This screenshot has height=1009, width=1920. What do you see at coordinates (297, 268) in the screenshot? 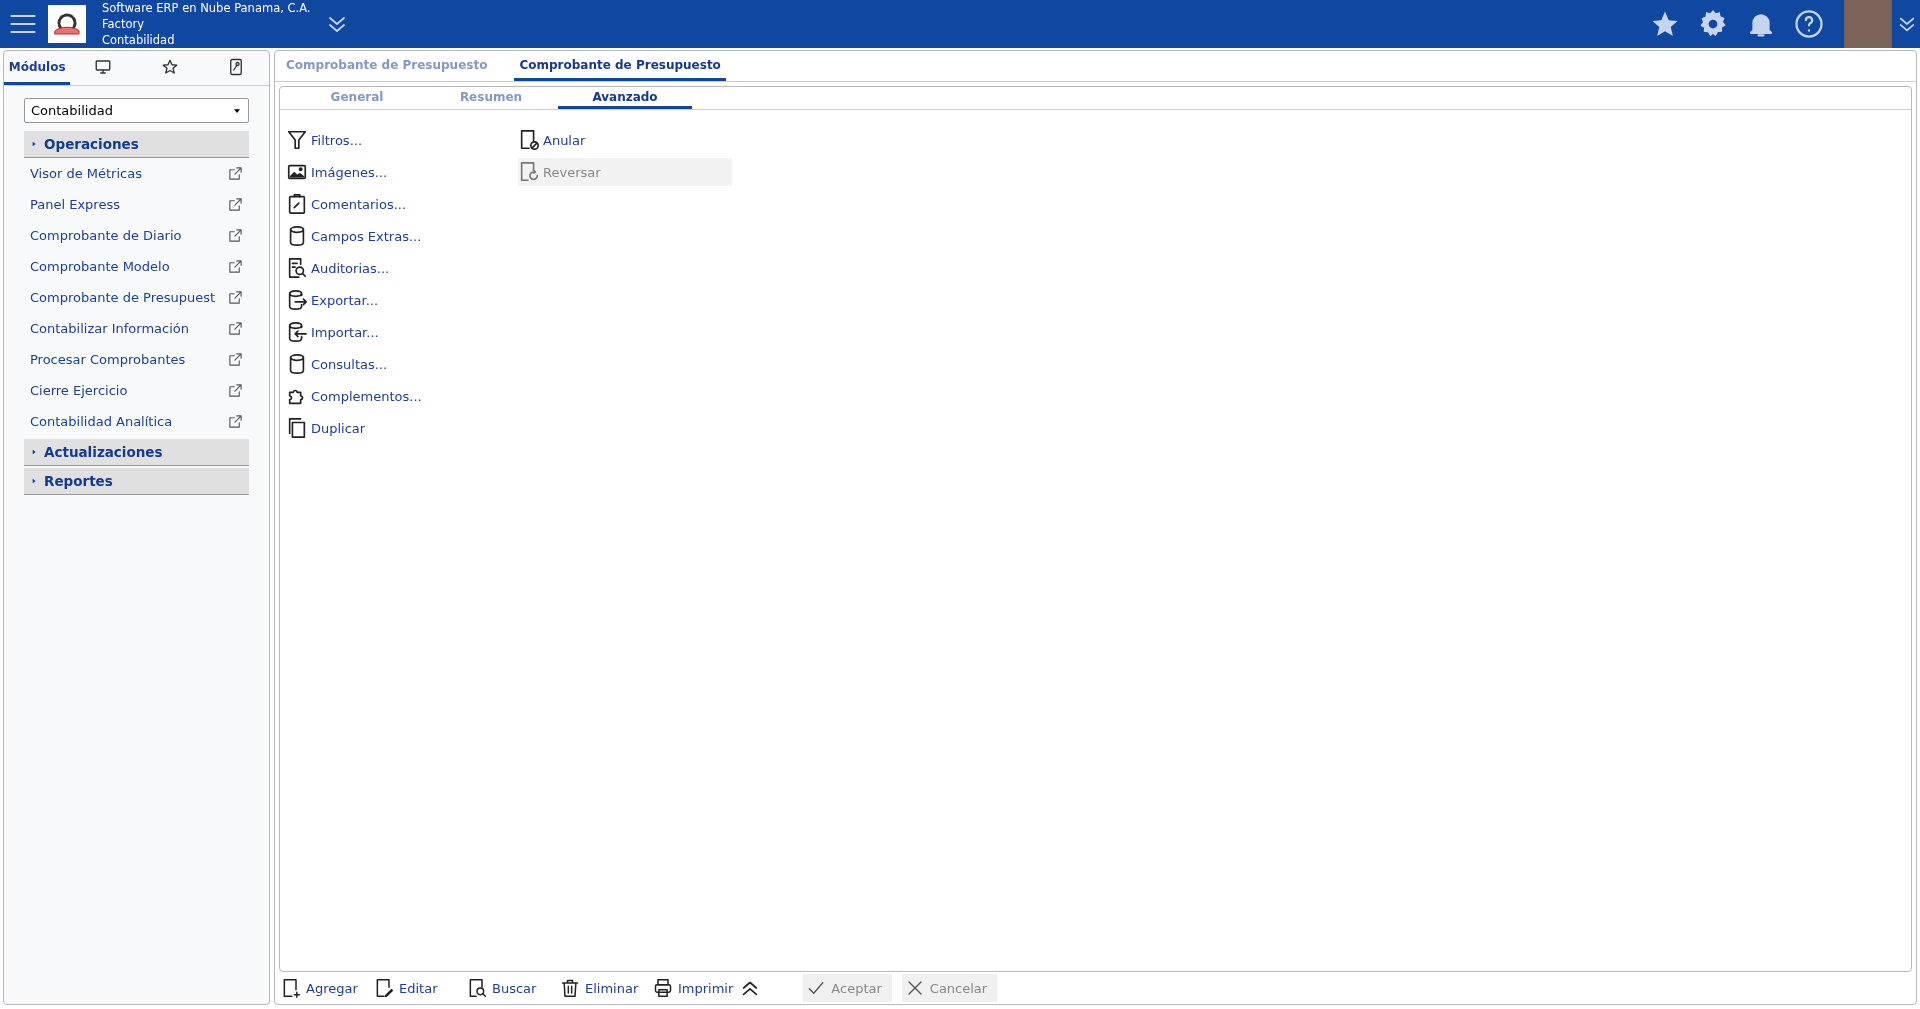
I see `document-search-icon` at bounding box center [297, 268].